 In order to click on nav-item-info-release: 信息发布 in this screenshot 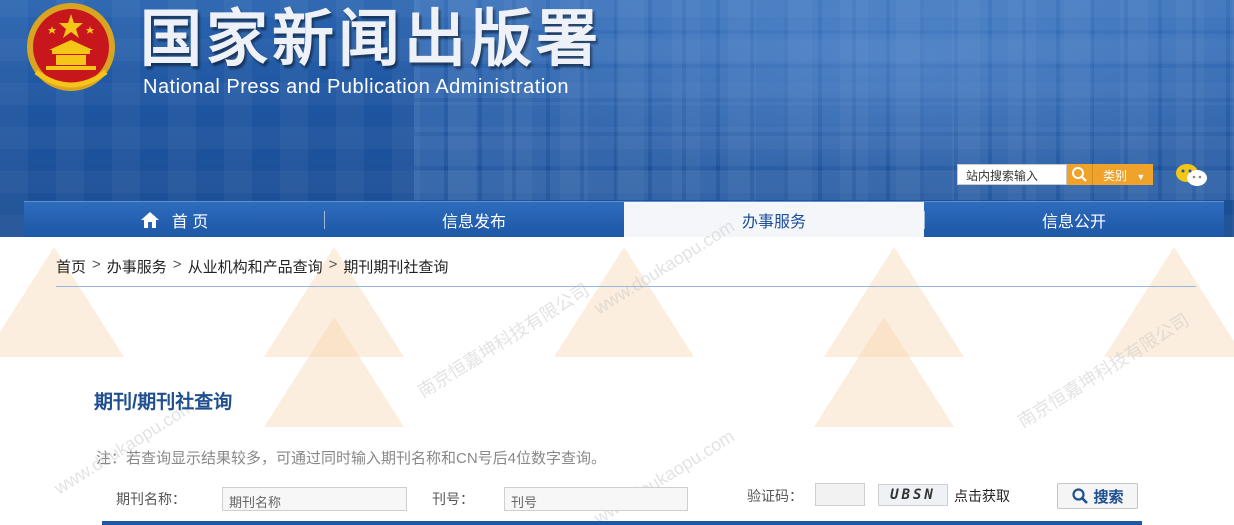, I will do `click(474, 219)`.